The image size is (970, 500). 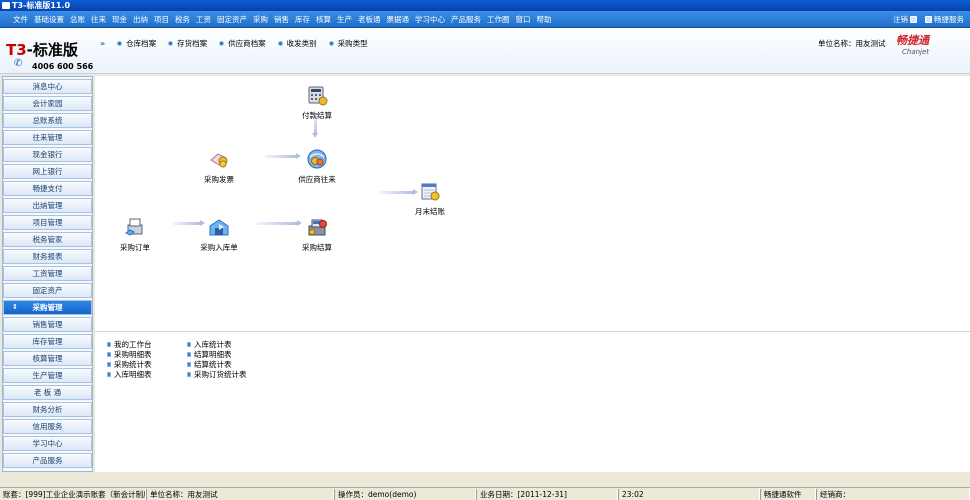 I want to click on menu-sales: 销售, so click(x=281, y=19).